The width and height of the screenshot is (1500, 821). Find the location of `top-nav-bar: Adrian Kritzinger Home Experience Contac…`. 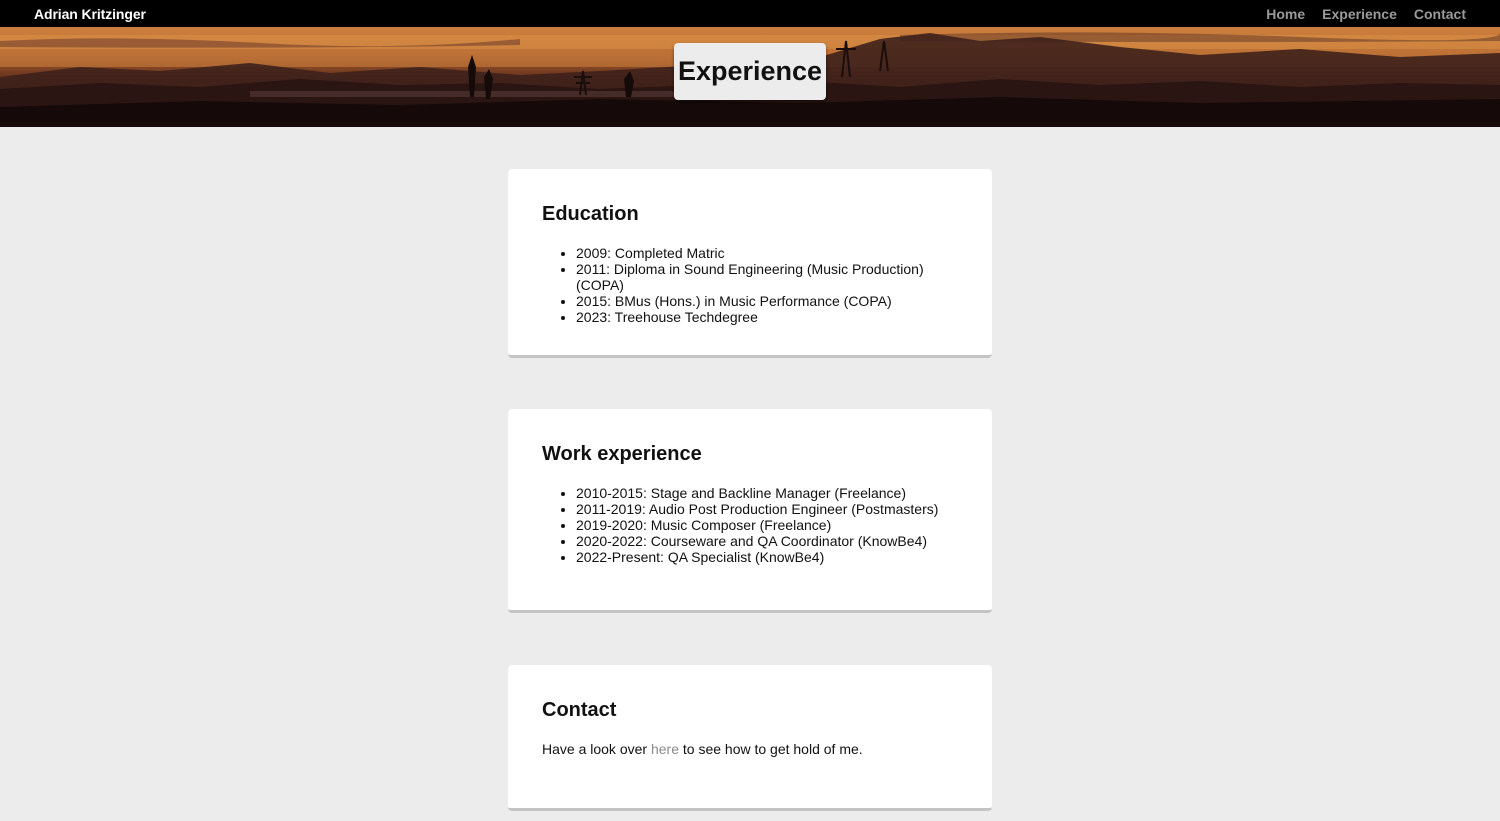

top-nav-bar: Adrian Kritzinger Home Experience Contac… is located at coordinates (750, 13).